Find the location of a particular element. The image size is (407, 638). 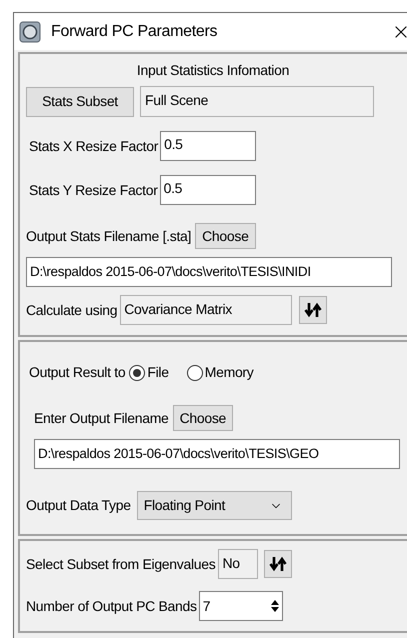

path-field: D:\respaldos 2015-06-07\docs\verito\TESIS\GEO is located at coordinates (217, 454).